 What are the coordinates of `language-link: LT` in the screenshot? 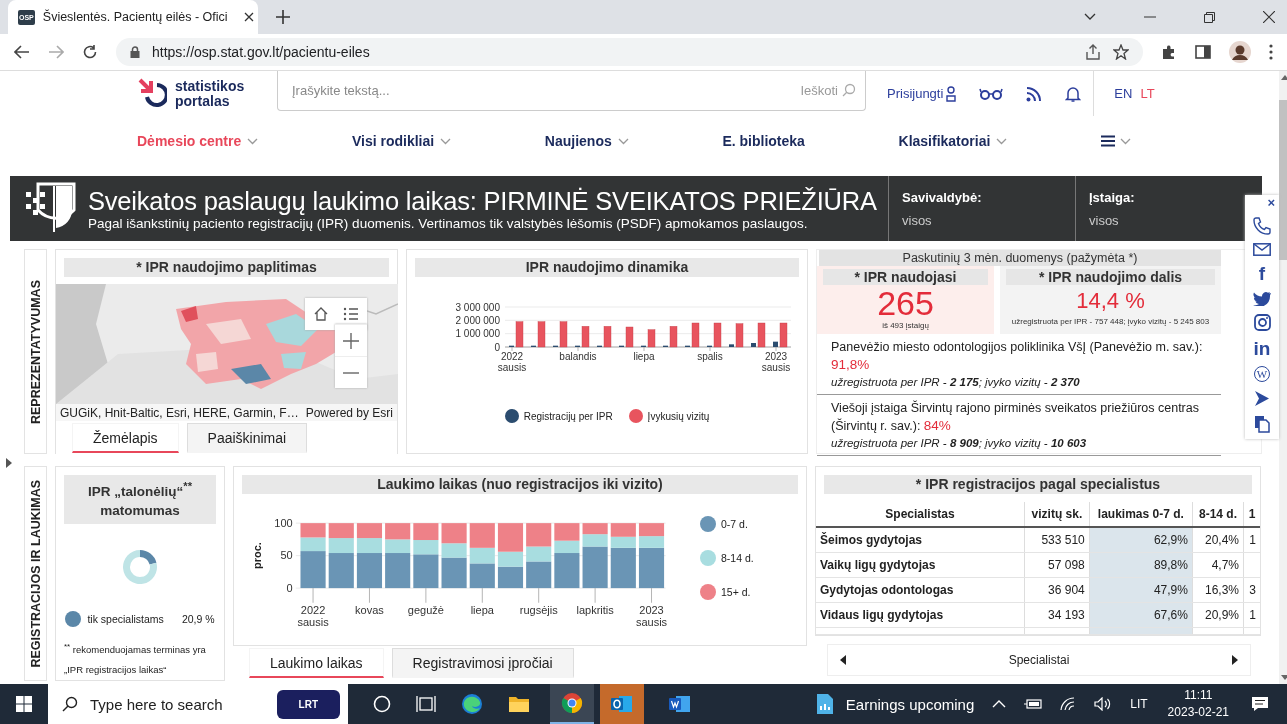 It's located at (1147, 93).